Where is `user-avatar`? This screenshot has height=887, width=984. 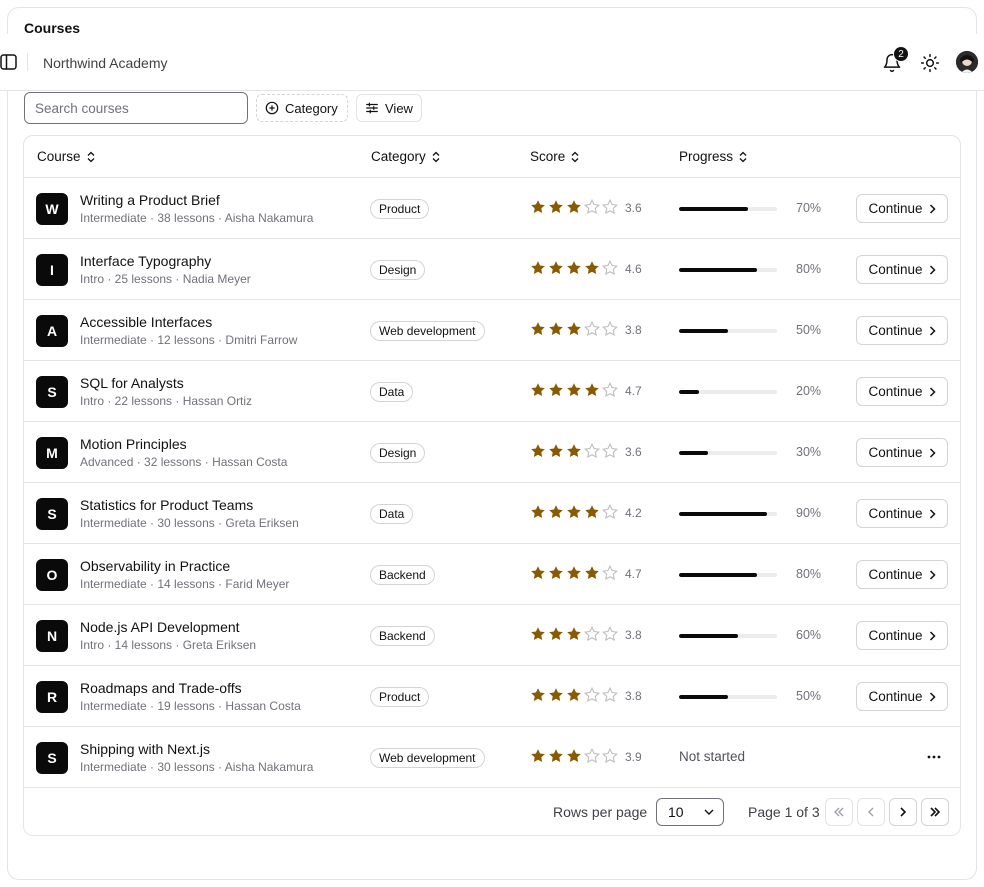 user-avatar is located at coordinates (967, 62).